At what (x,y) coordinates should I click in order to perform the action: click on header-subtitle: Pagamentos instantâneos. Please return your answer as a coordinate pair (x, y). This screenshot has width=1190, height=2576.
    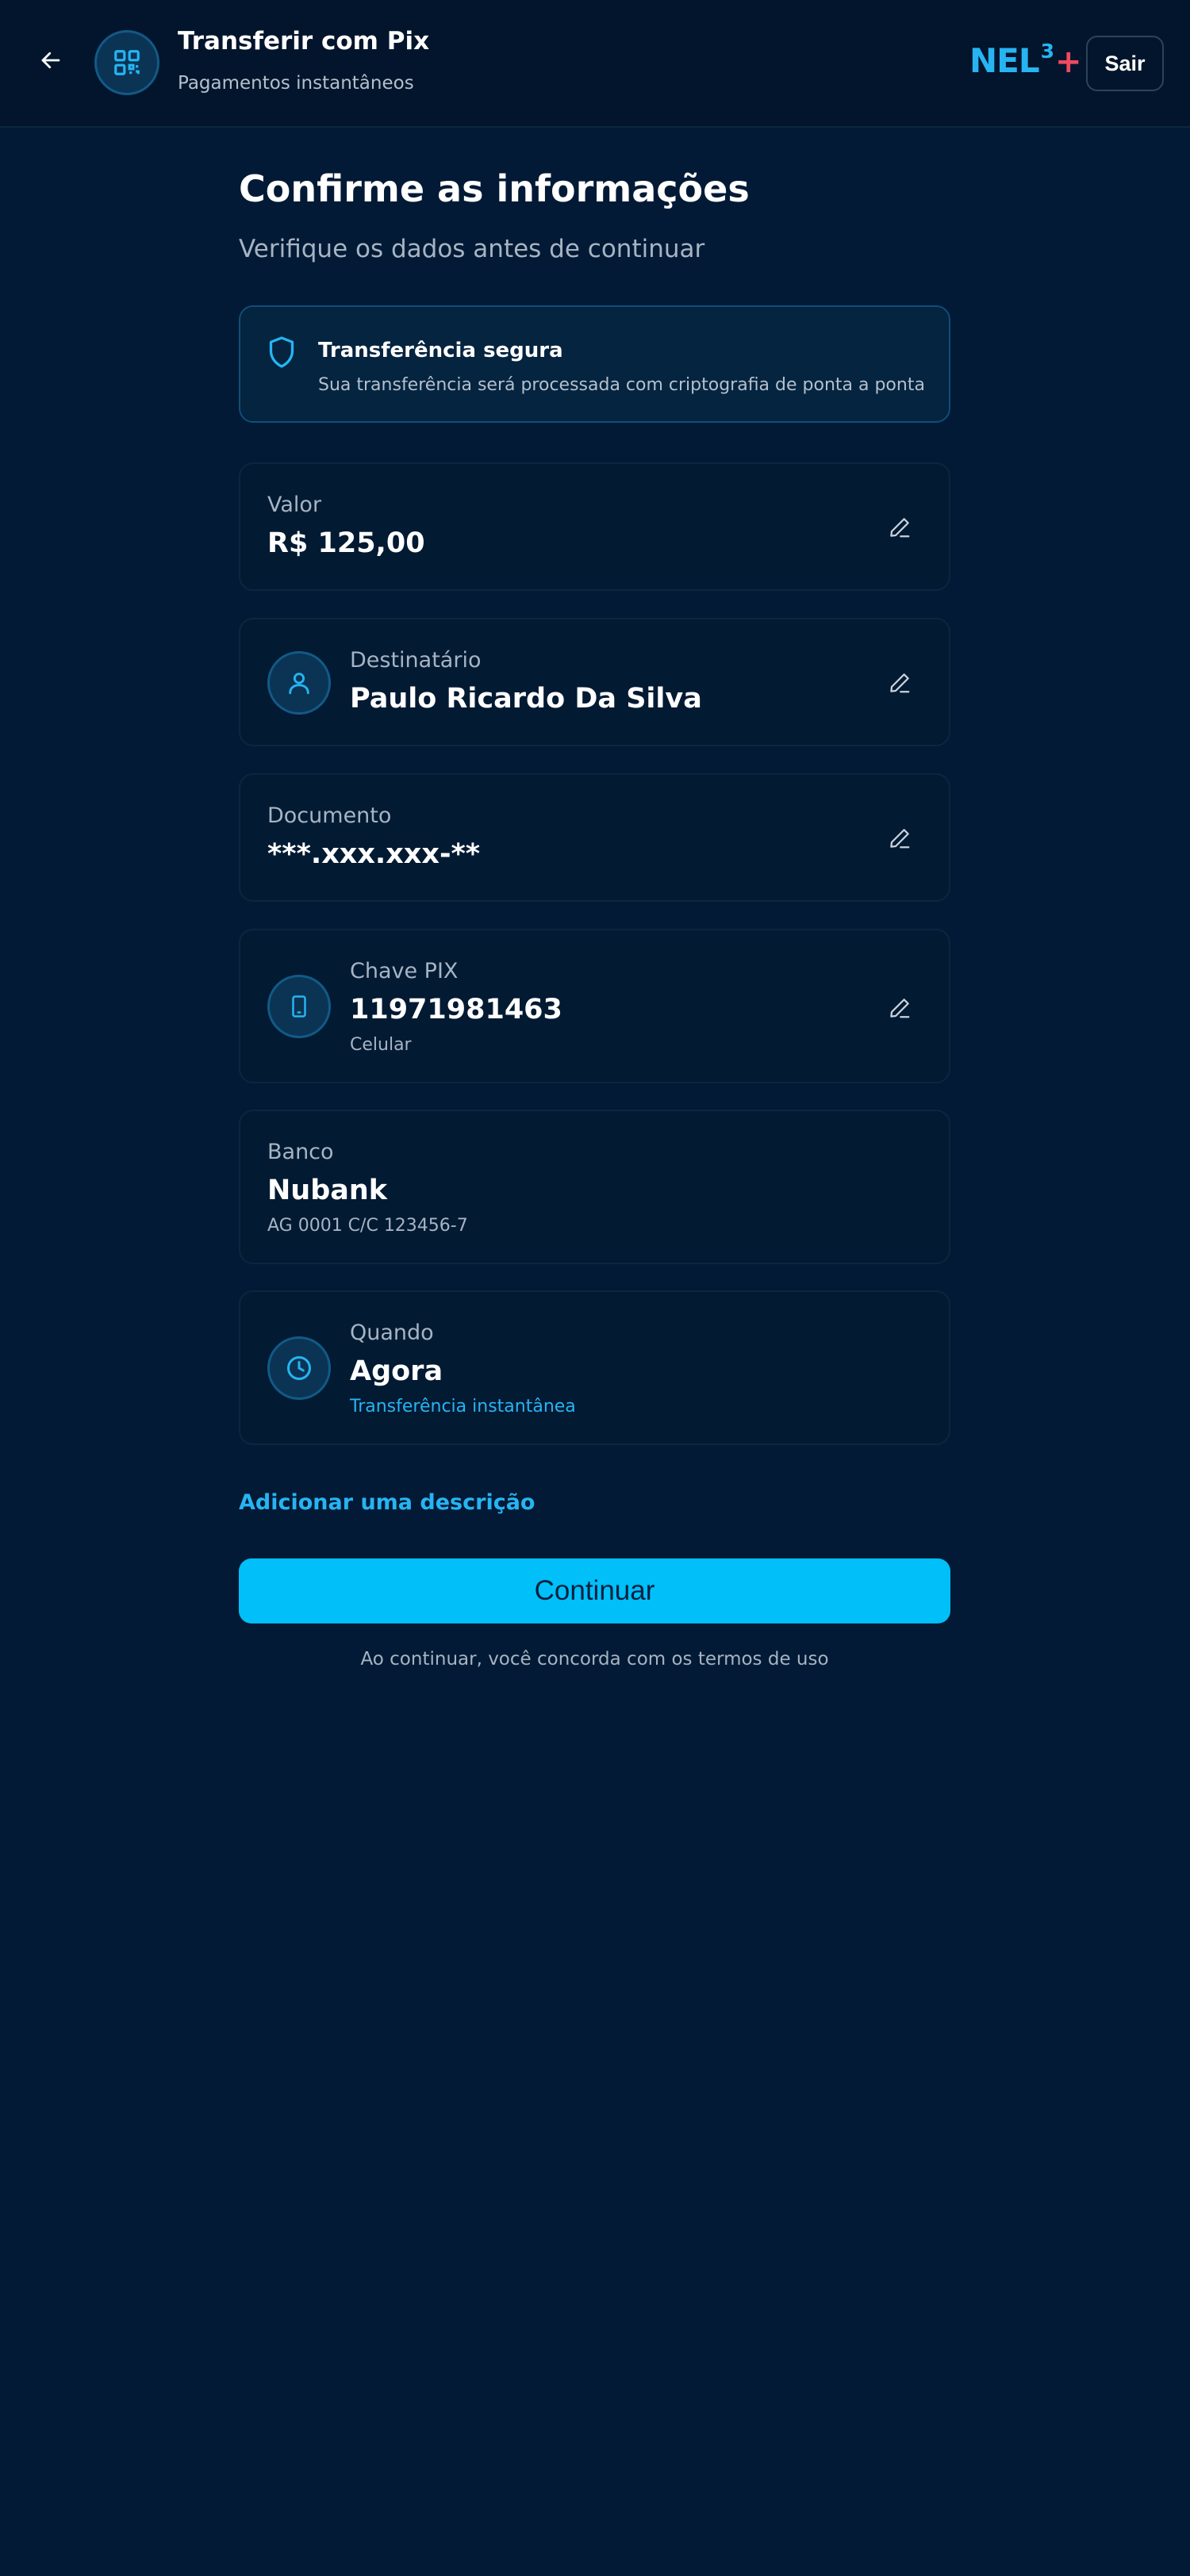
    Looking at the image, I should click on (296, 83).